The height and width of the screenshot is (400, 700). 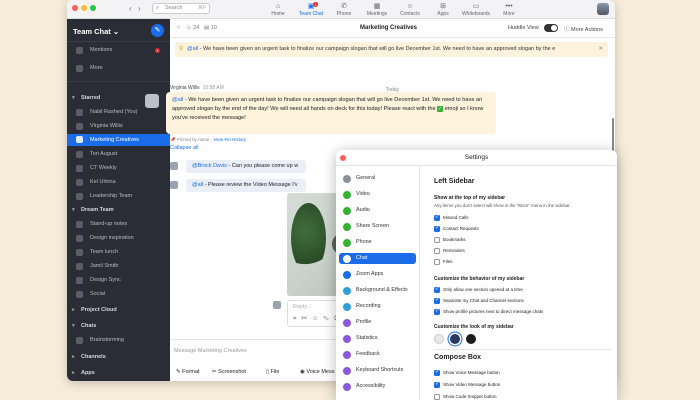 What do you see at coordinates (551, 28) in the screenshot?
I see `huddle-view-toggle` at bounding box center [551, 28].